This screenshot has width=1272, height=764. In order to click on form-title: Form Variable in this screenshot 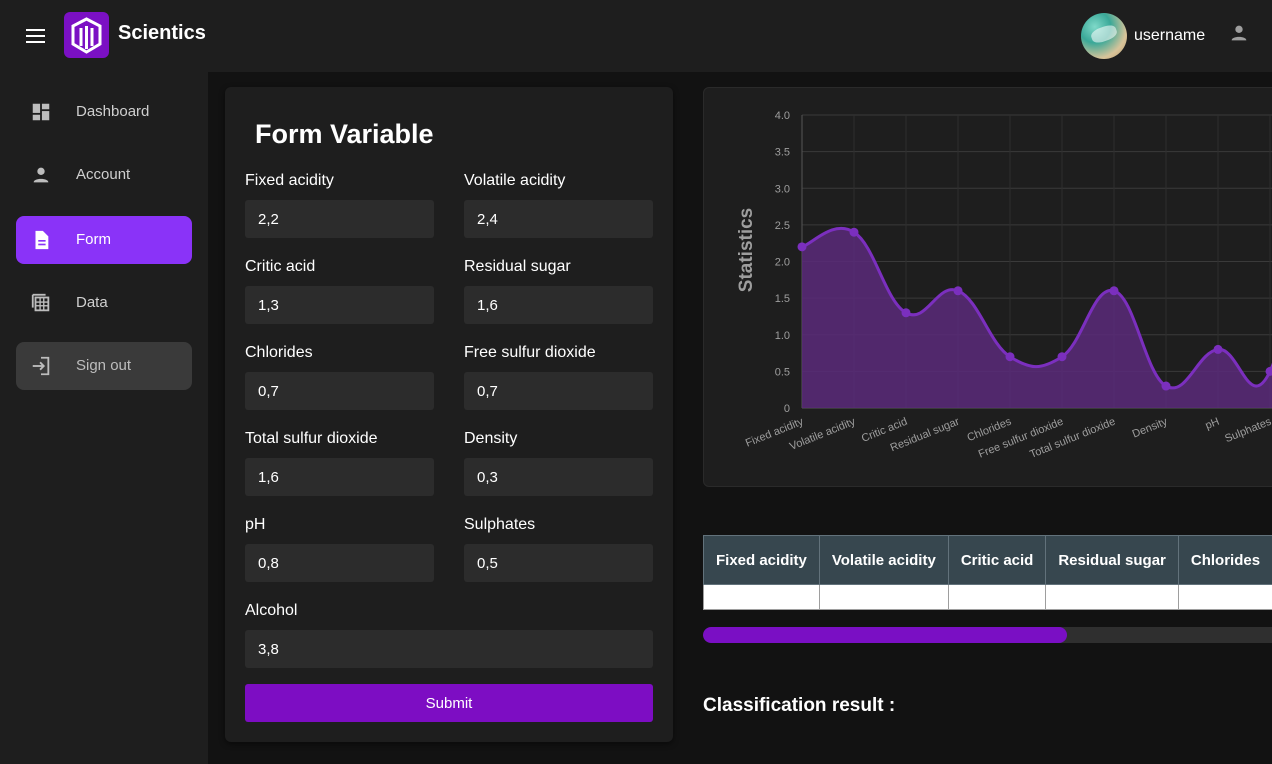, I will do `click(344, 134)`.